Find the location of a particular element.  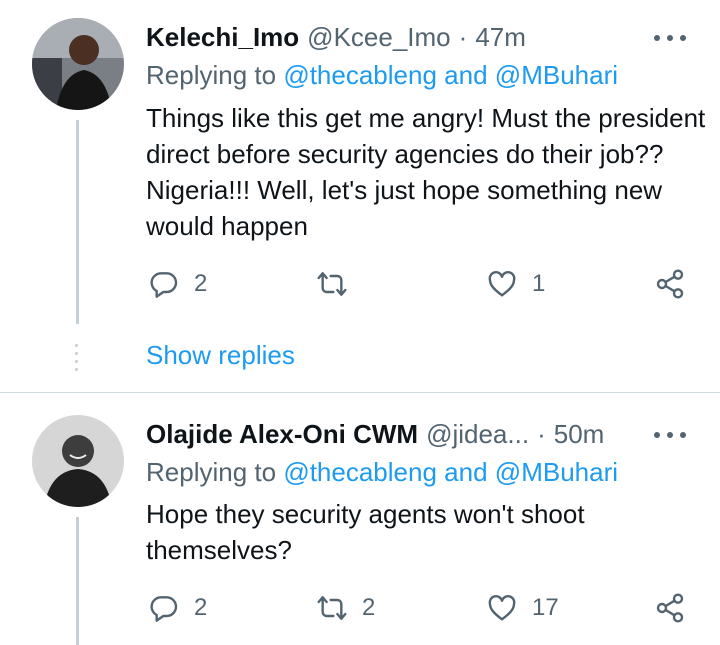

retweet-button: 2 is located at coordinates (345, 608).